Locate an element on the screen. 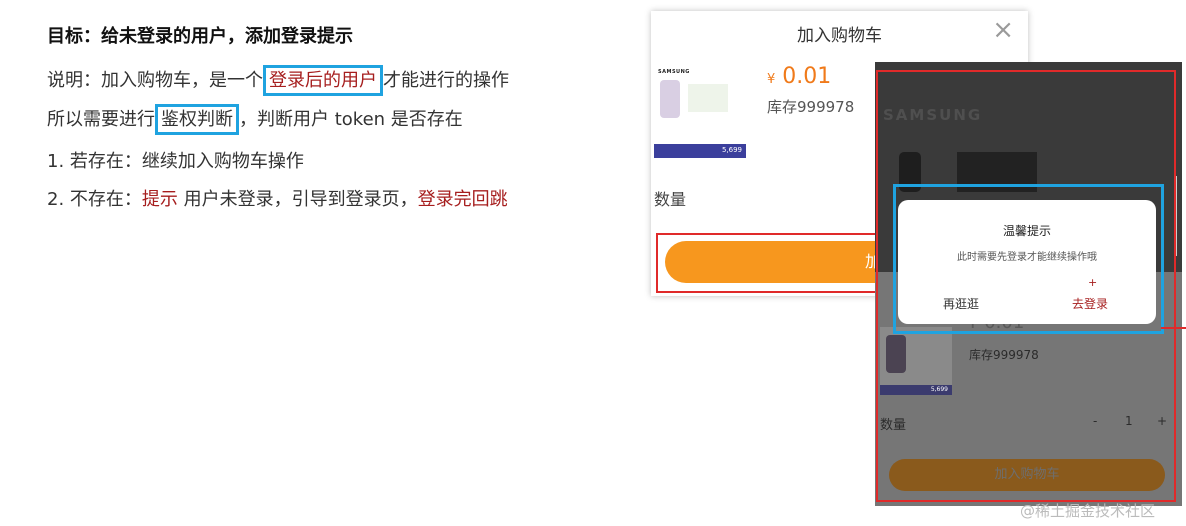 This screenshot has height=526, width=1186. thumb-brand: SAMSUNG is located at coordinates (674, 72).